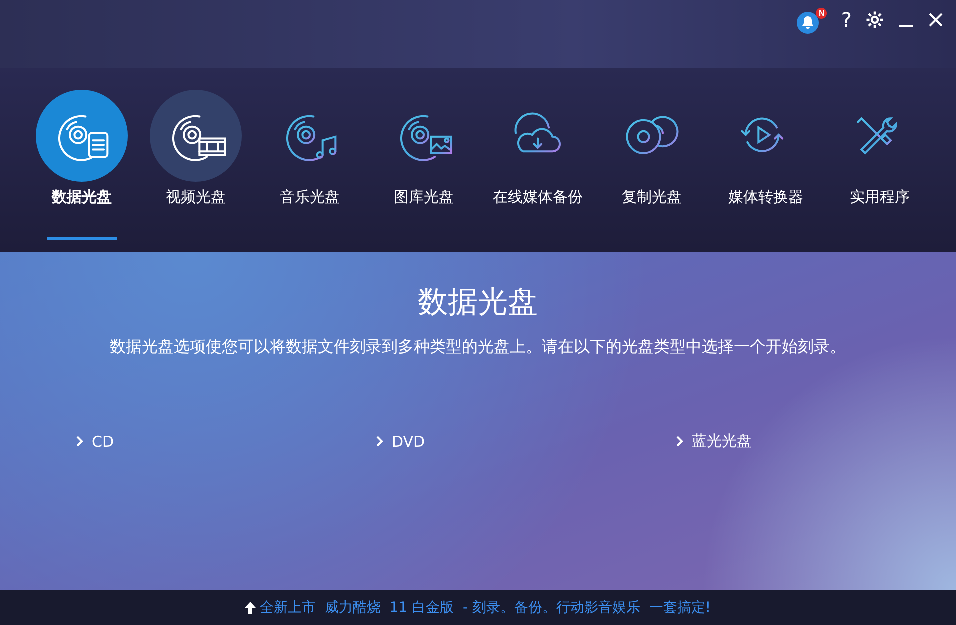  Describe the element at coordinates (478, 347) in the screenshot. I see `description-text: 数据光盘选项使您可以将数据文件刻录到多种类型的光盘上。请在以下的光盘类型中选择一个开始刻录。` at that location.